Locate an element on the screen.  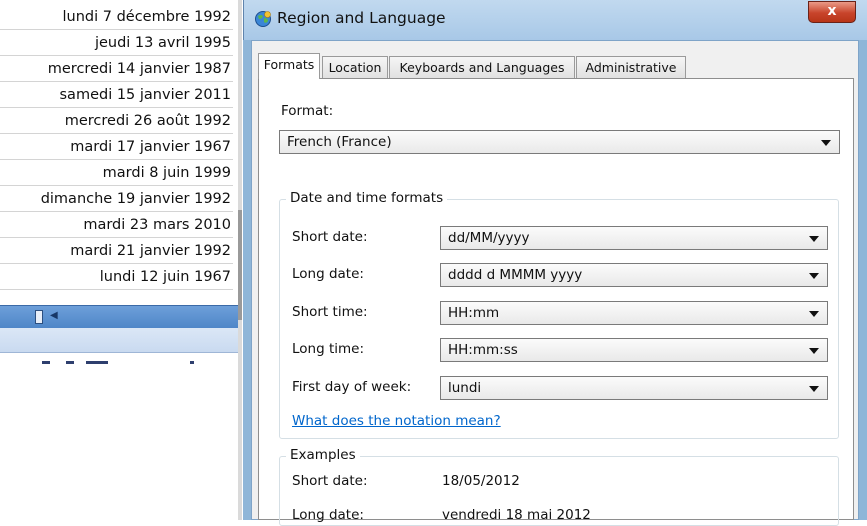
group-title: Examples is located at coordinates (323, 455).